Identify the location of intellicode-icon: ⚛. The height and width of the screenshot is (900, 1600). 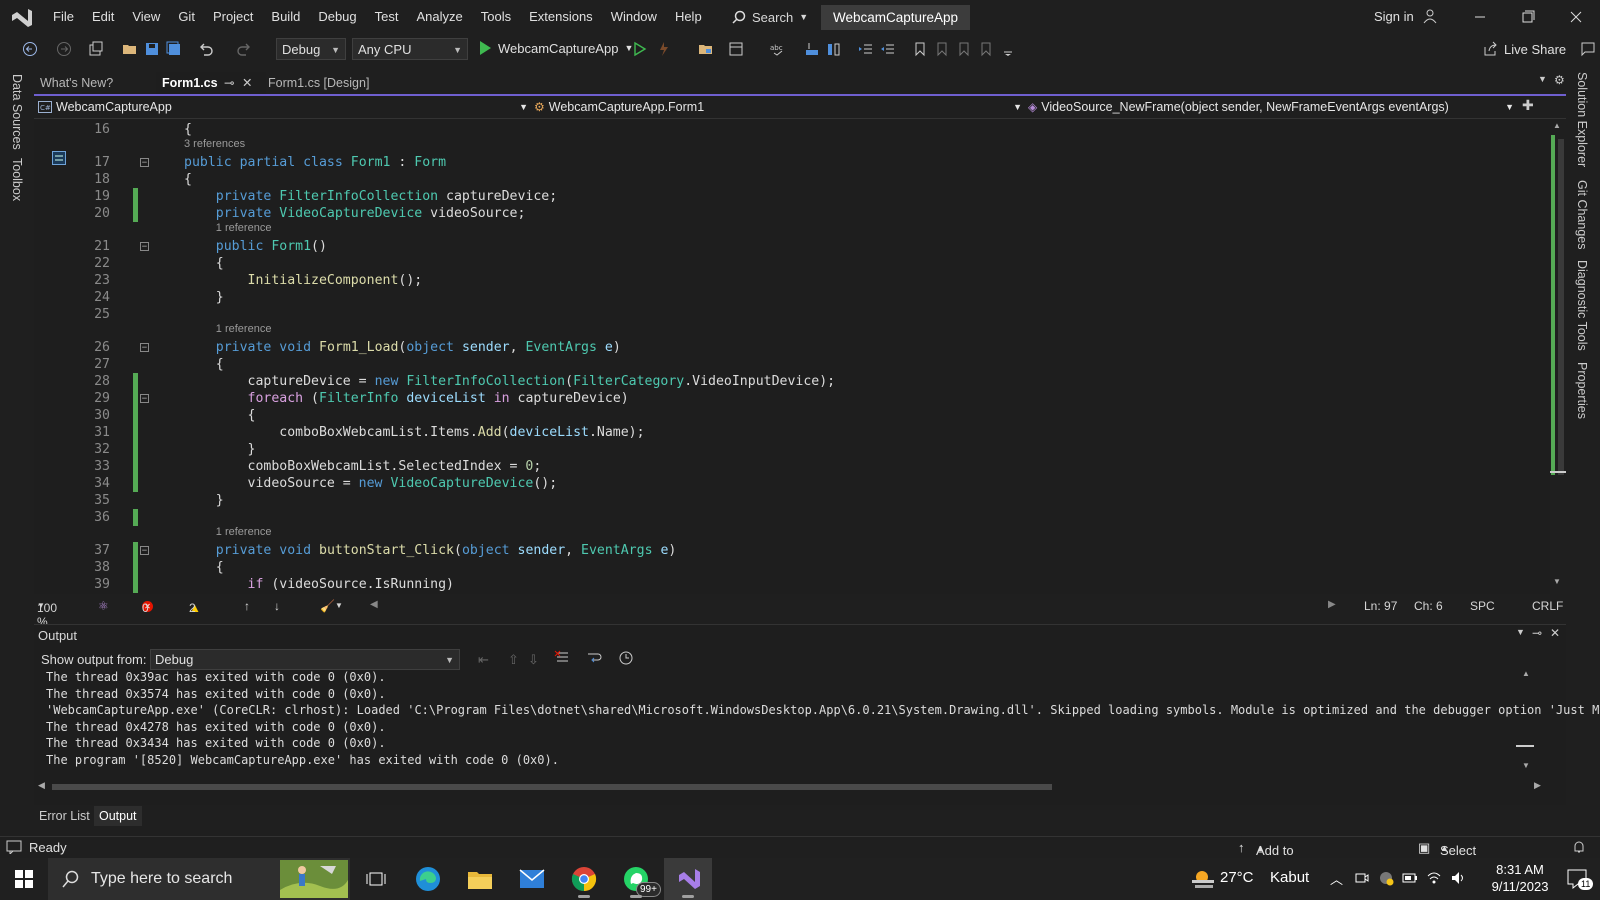
(103, 606).